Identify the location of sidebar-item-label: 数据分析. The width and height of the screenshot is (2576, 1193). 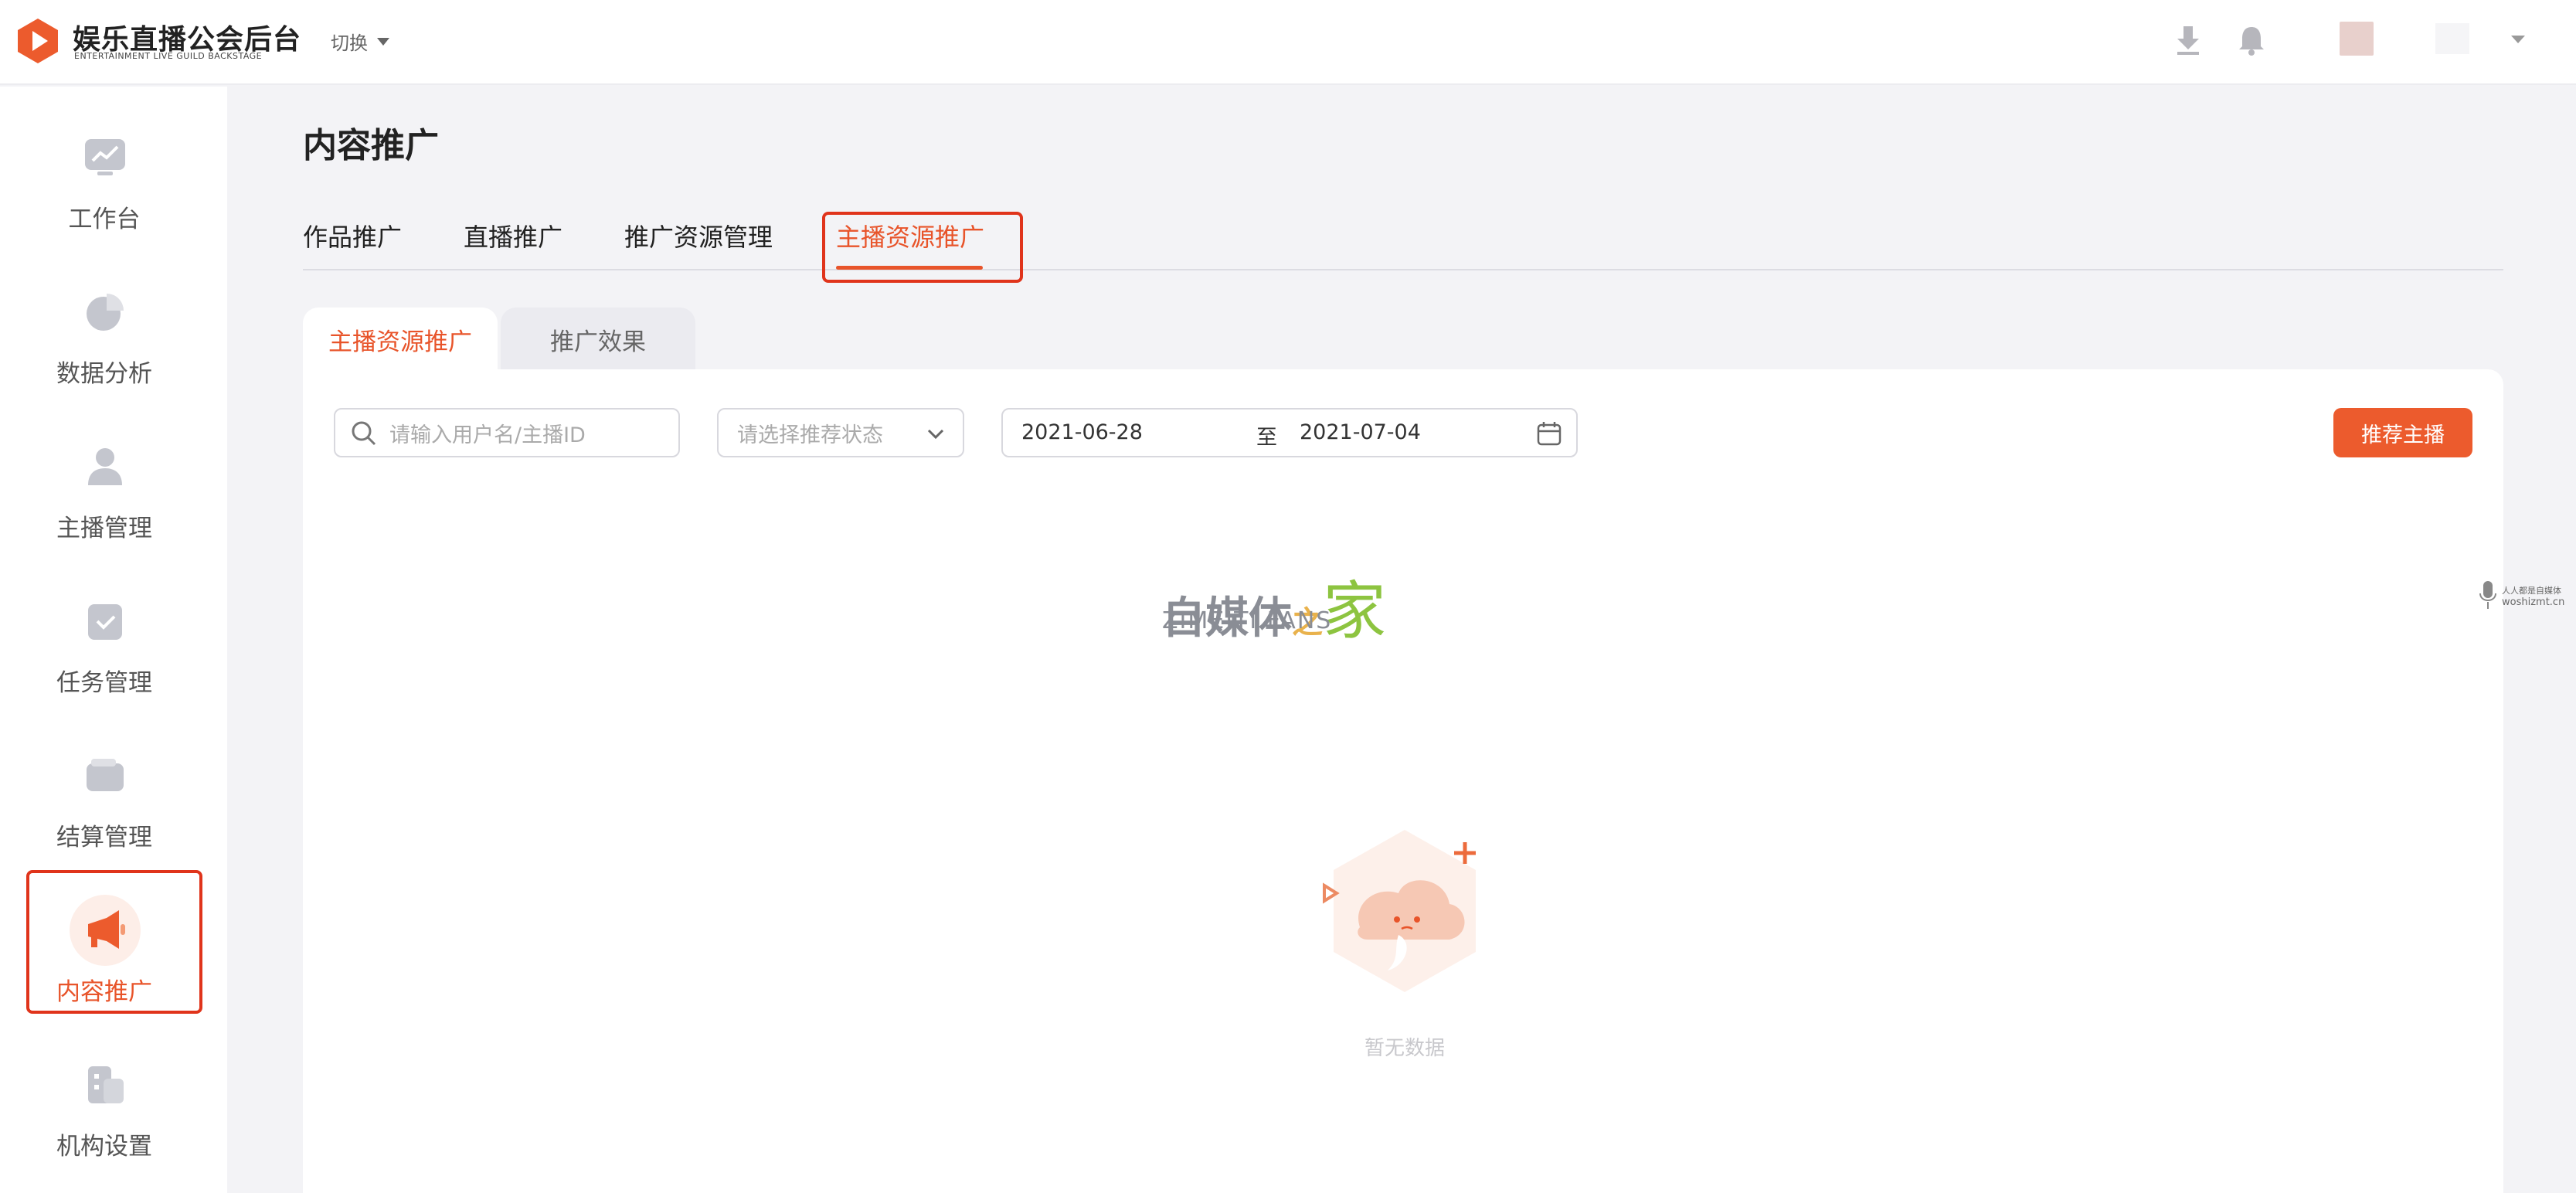
(104, 374).